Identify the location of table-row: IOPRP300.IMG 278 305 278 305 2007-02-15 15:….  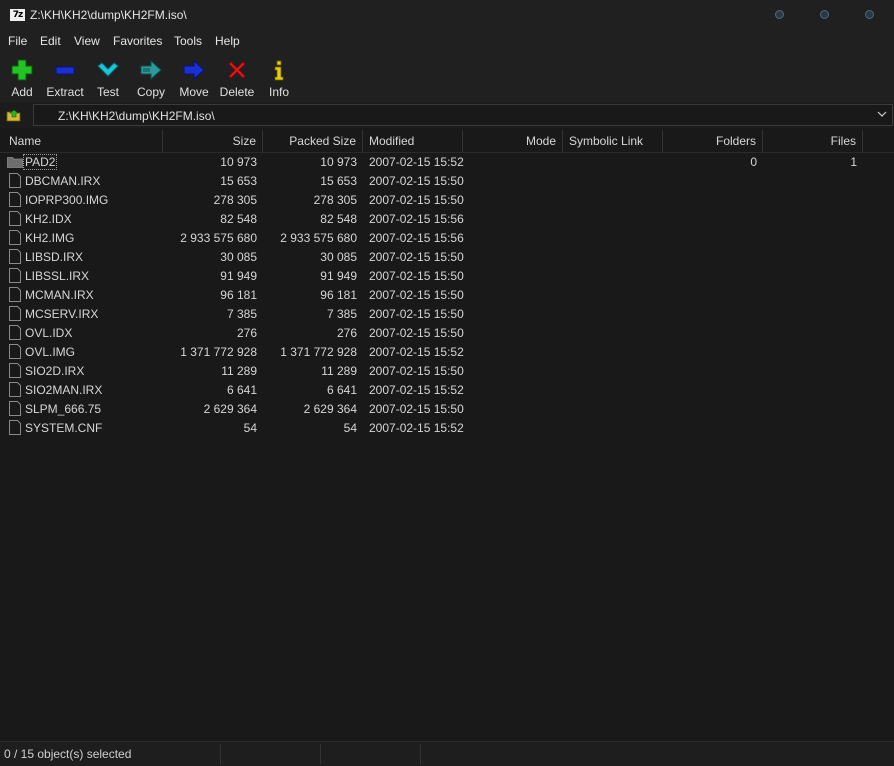
(447, 200).